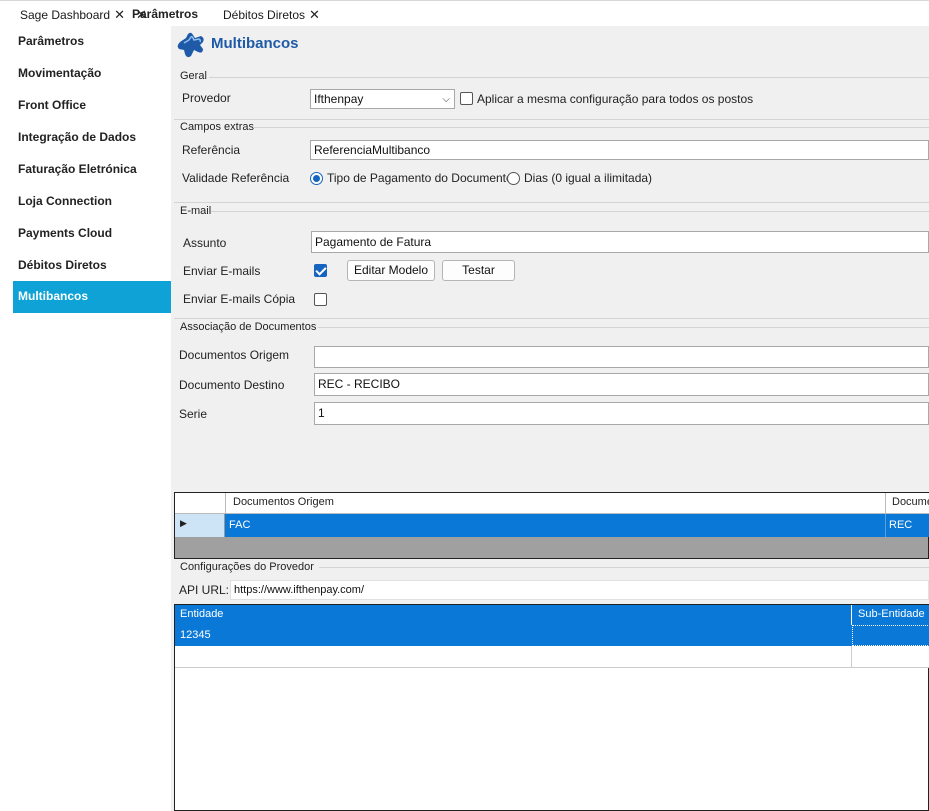 The height and width of the screenshot is (811, 929). What do you see at coordinates (239, 525) in the screenshot?
I see `table-cell: FAC` at bounding box center [239, 525].